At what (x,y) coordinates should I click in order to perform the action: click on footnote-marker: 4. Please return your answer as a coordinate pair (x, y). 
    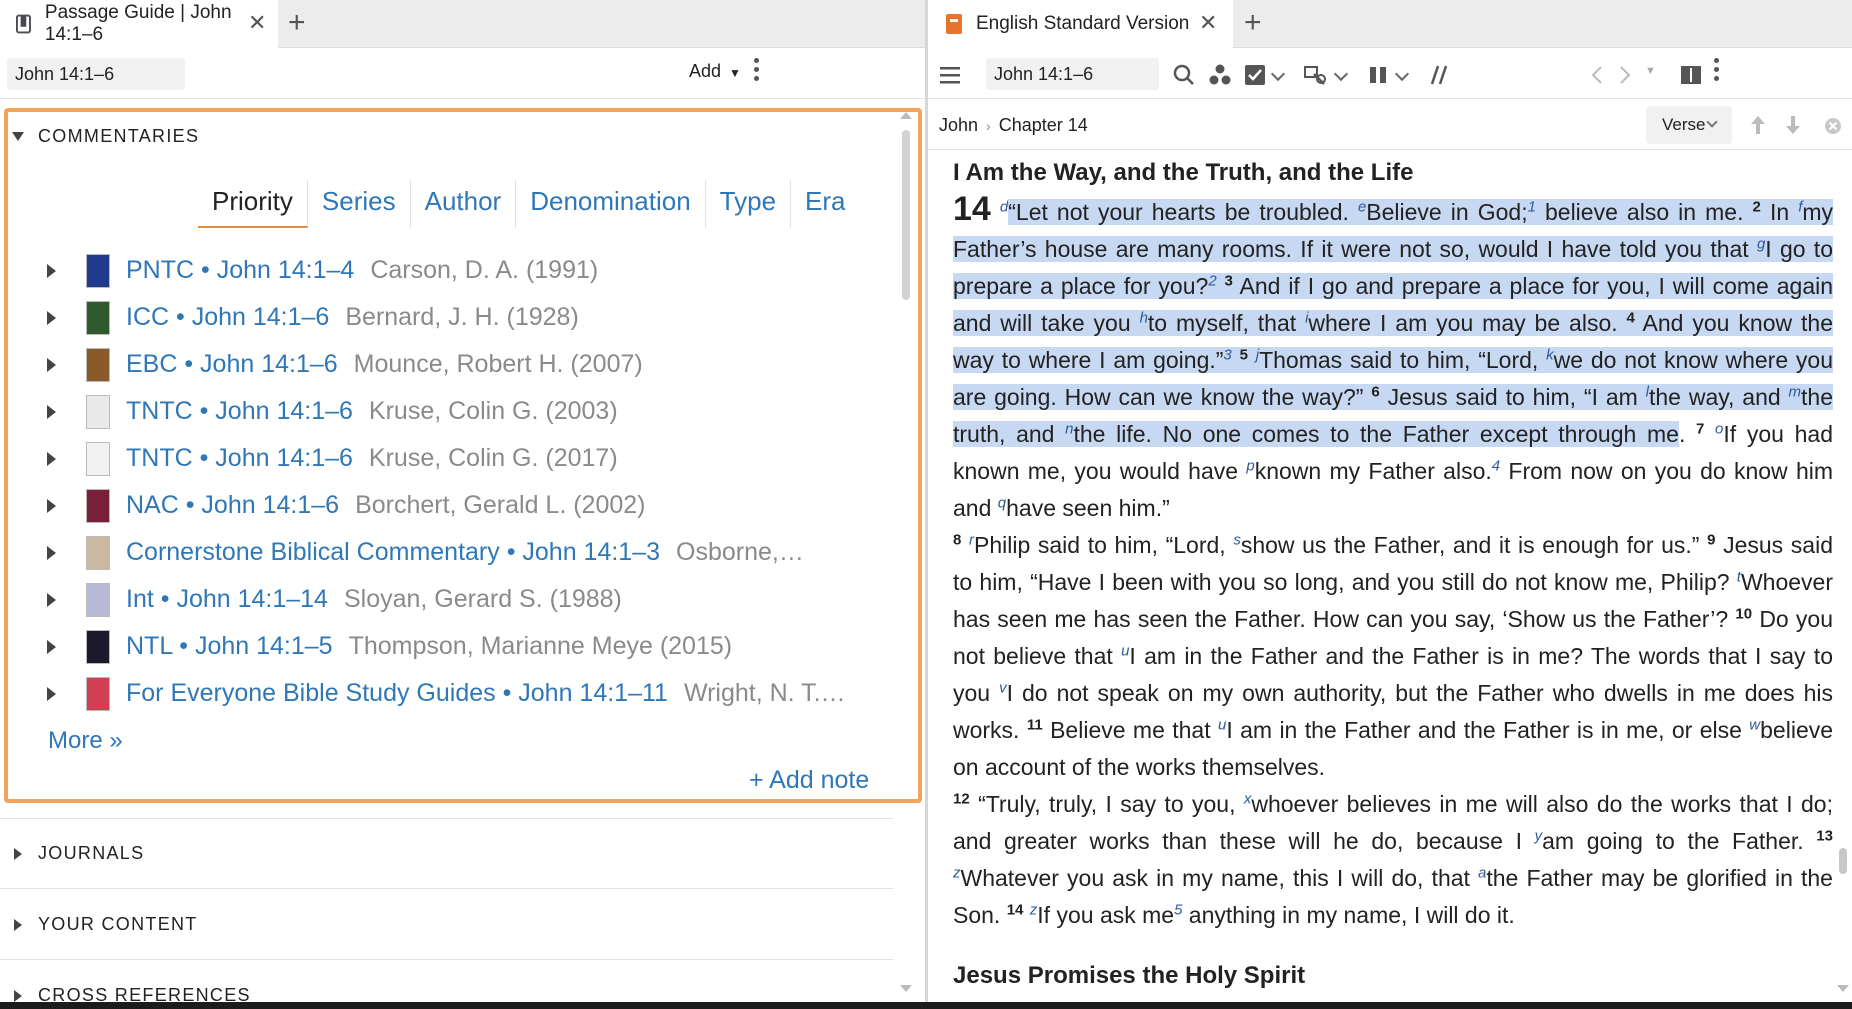
    Looking at the image, I should click on (1496, 465).